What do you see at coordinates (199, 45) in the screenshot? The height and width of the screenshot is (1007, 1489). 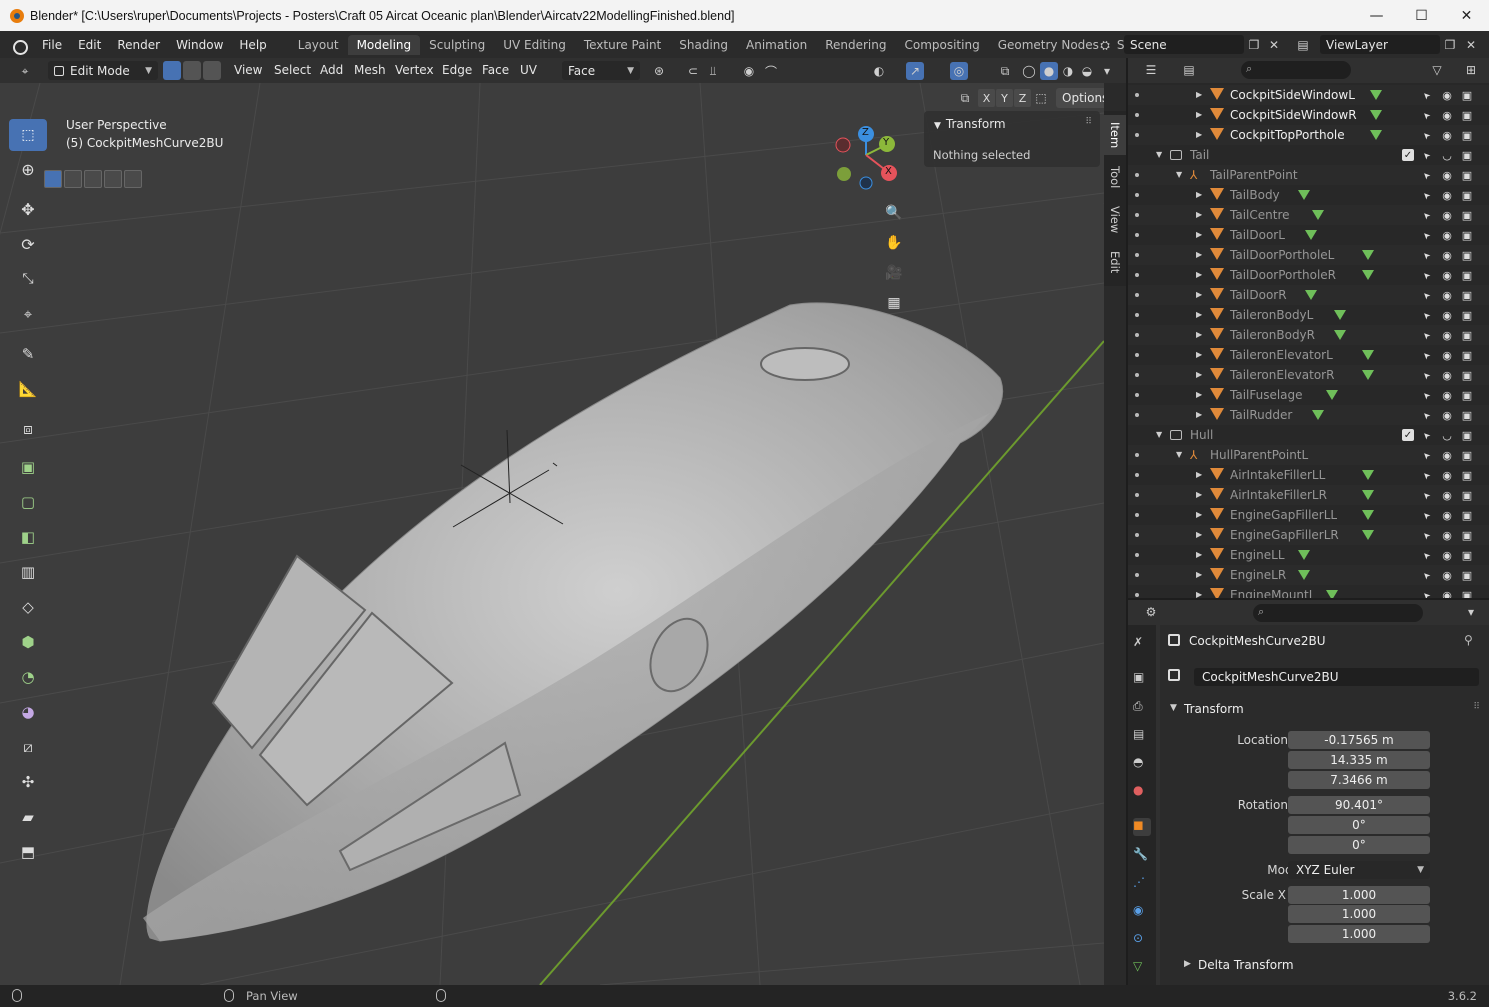 I see `menu-window: Window` at bounding box center [199, 45].